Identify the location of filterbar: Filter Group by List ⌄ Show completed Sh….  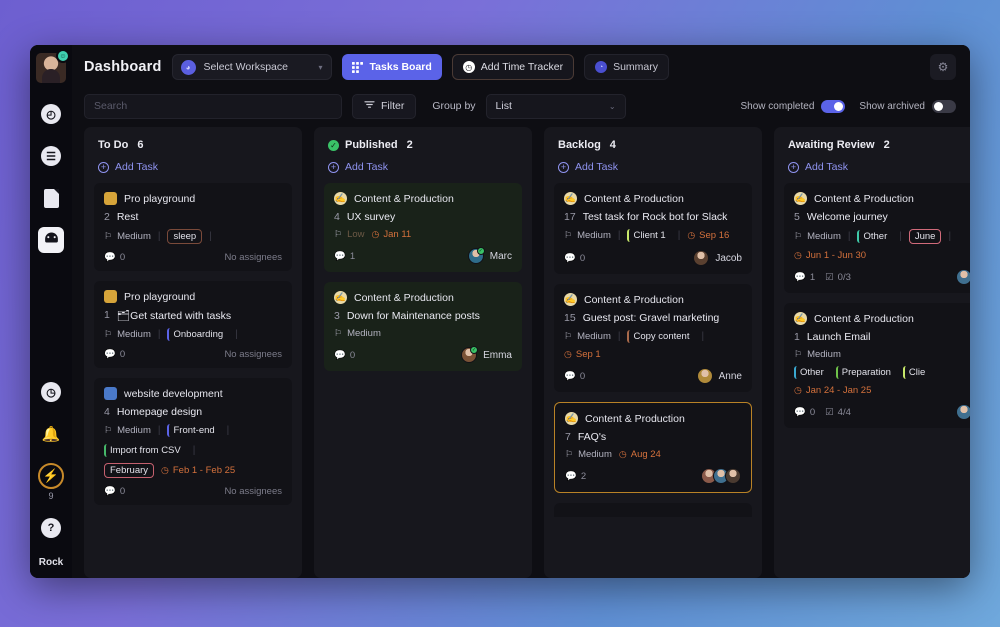
(521, 106).